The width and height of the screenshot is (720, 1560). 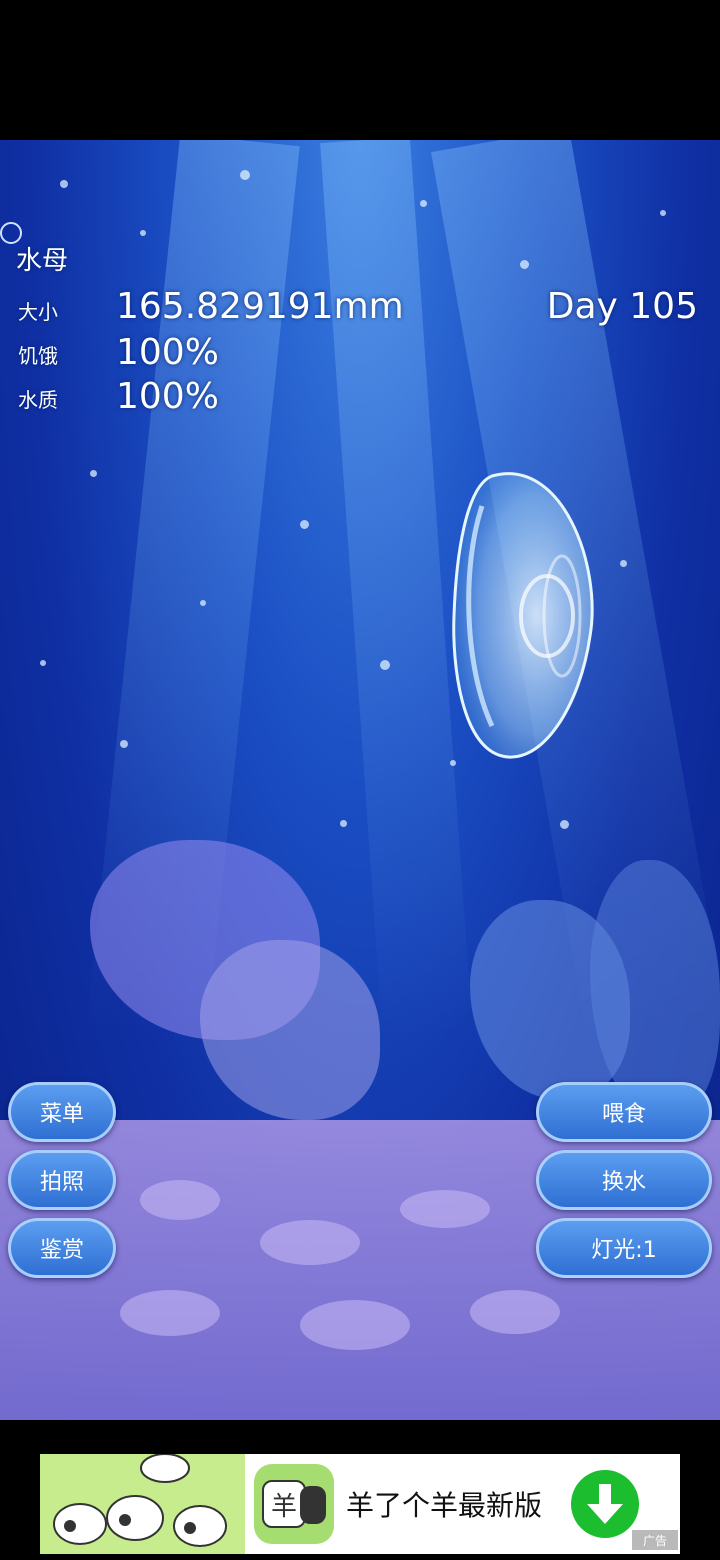 What do you see at coordinates (62, 1248) in the screenshot?
I see `appreciate-button: 鉴赏` at bounding box center [62, 1248].